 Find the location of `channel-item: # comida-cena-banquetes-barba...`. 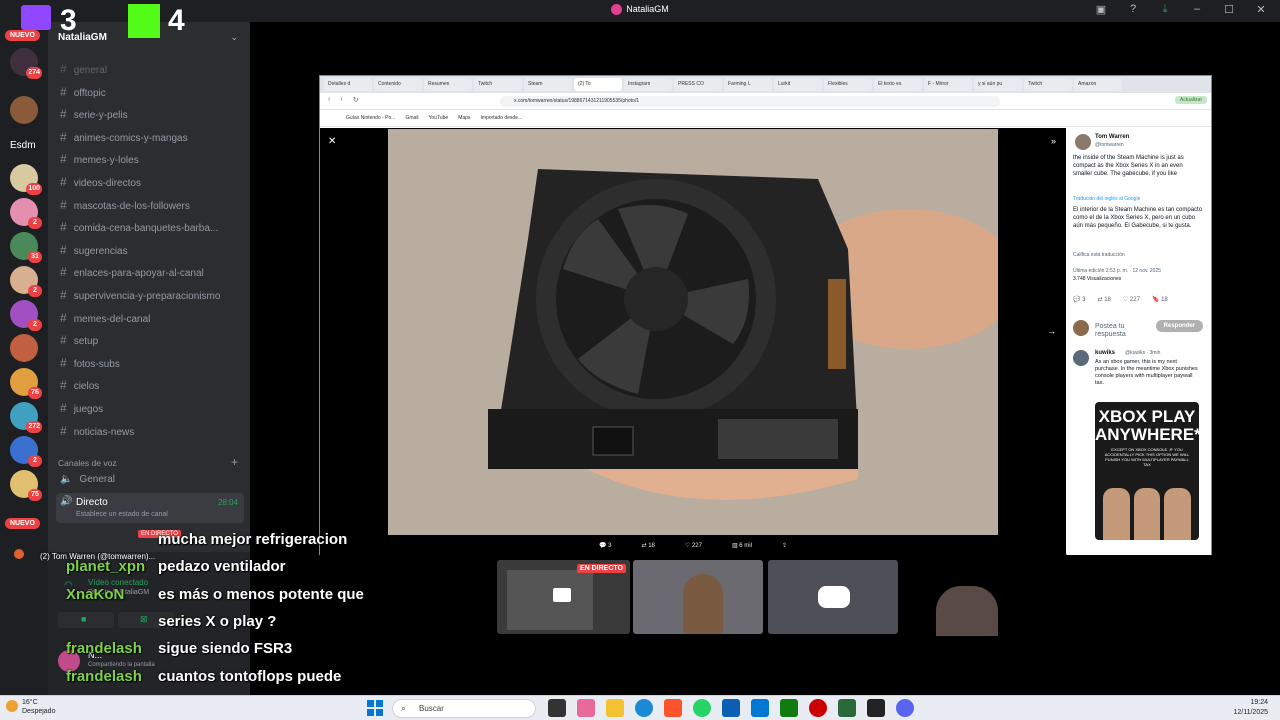

channel-item: # comida-cena-banquetes-barba... is located at coordinates (139, 227).